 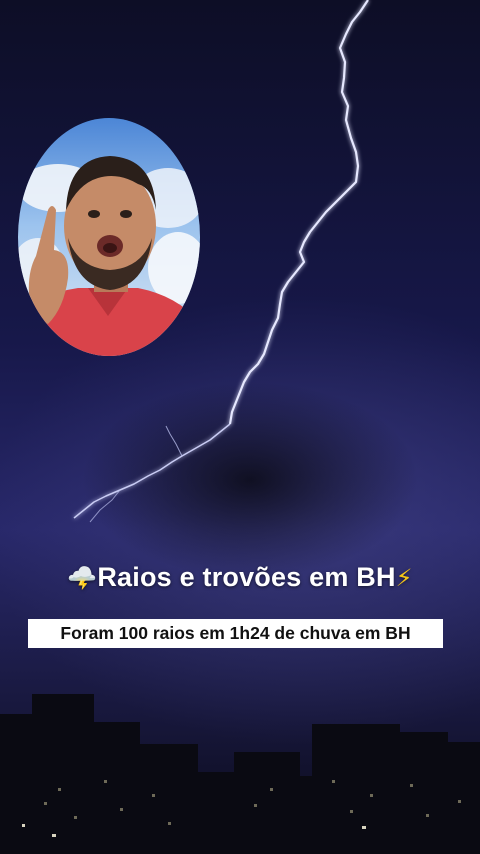 I want to click on video-title: 🌩️Raios e trovões em BH⚡, so click(x=240, y=577).